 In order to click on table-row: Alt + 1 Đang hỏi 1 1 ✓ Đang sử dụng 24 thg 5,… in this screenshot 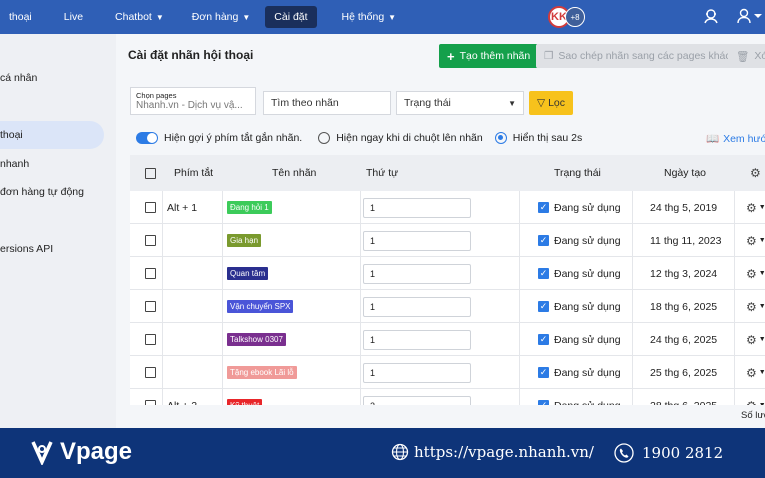, I will do `click(447, 207)`.